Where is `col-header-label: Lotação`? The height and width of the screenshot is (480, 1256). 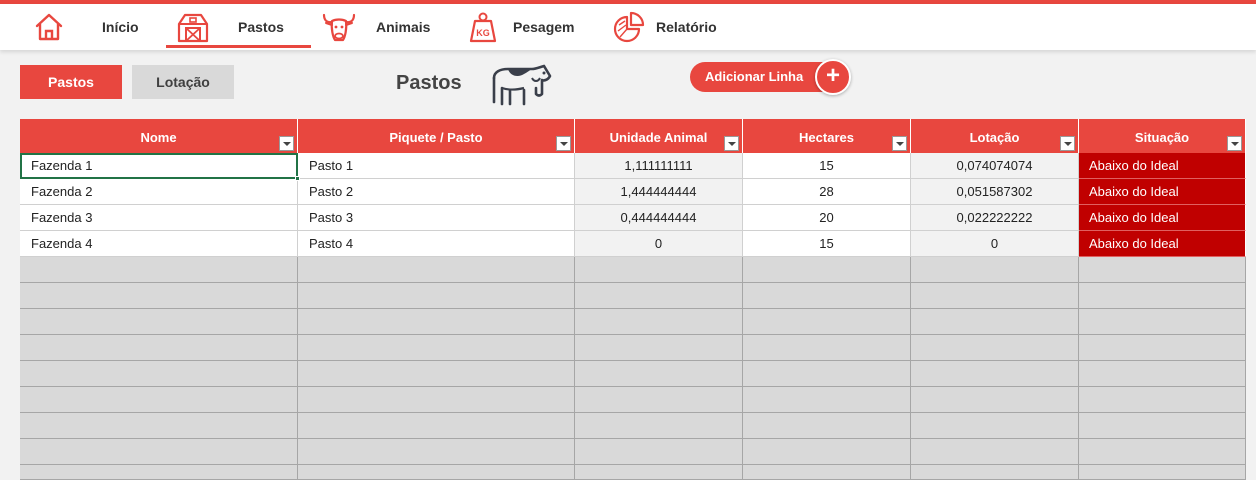
col-header-label: Lotação is located at coordinates (994, 137).